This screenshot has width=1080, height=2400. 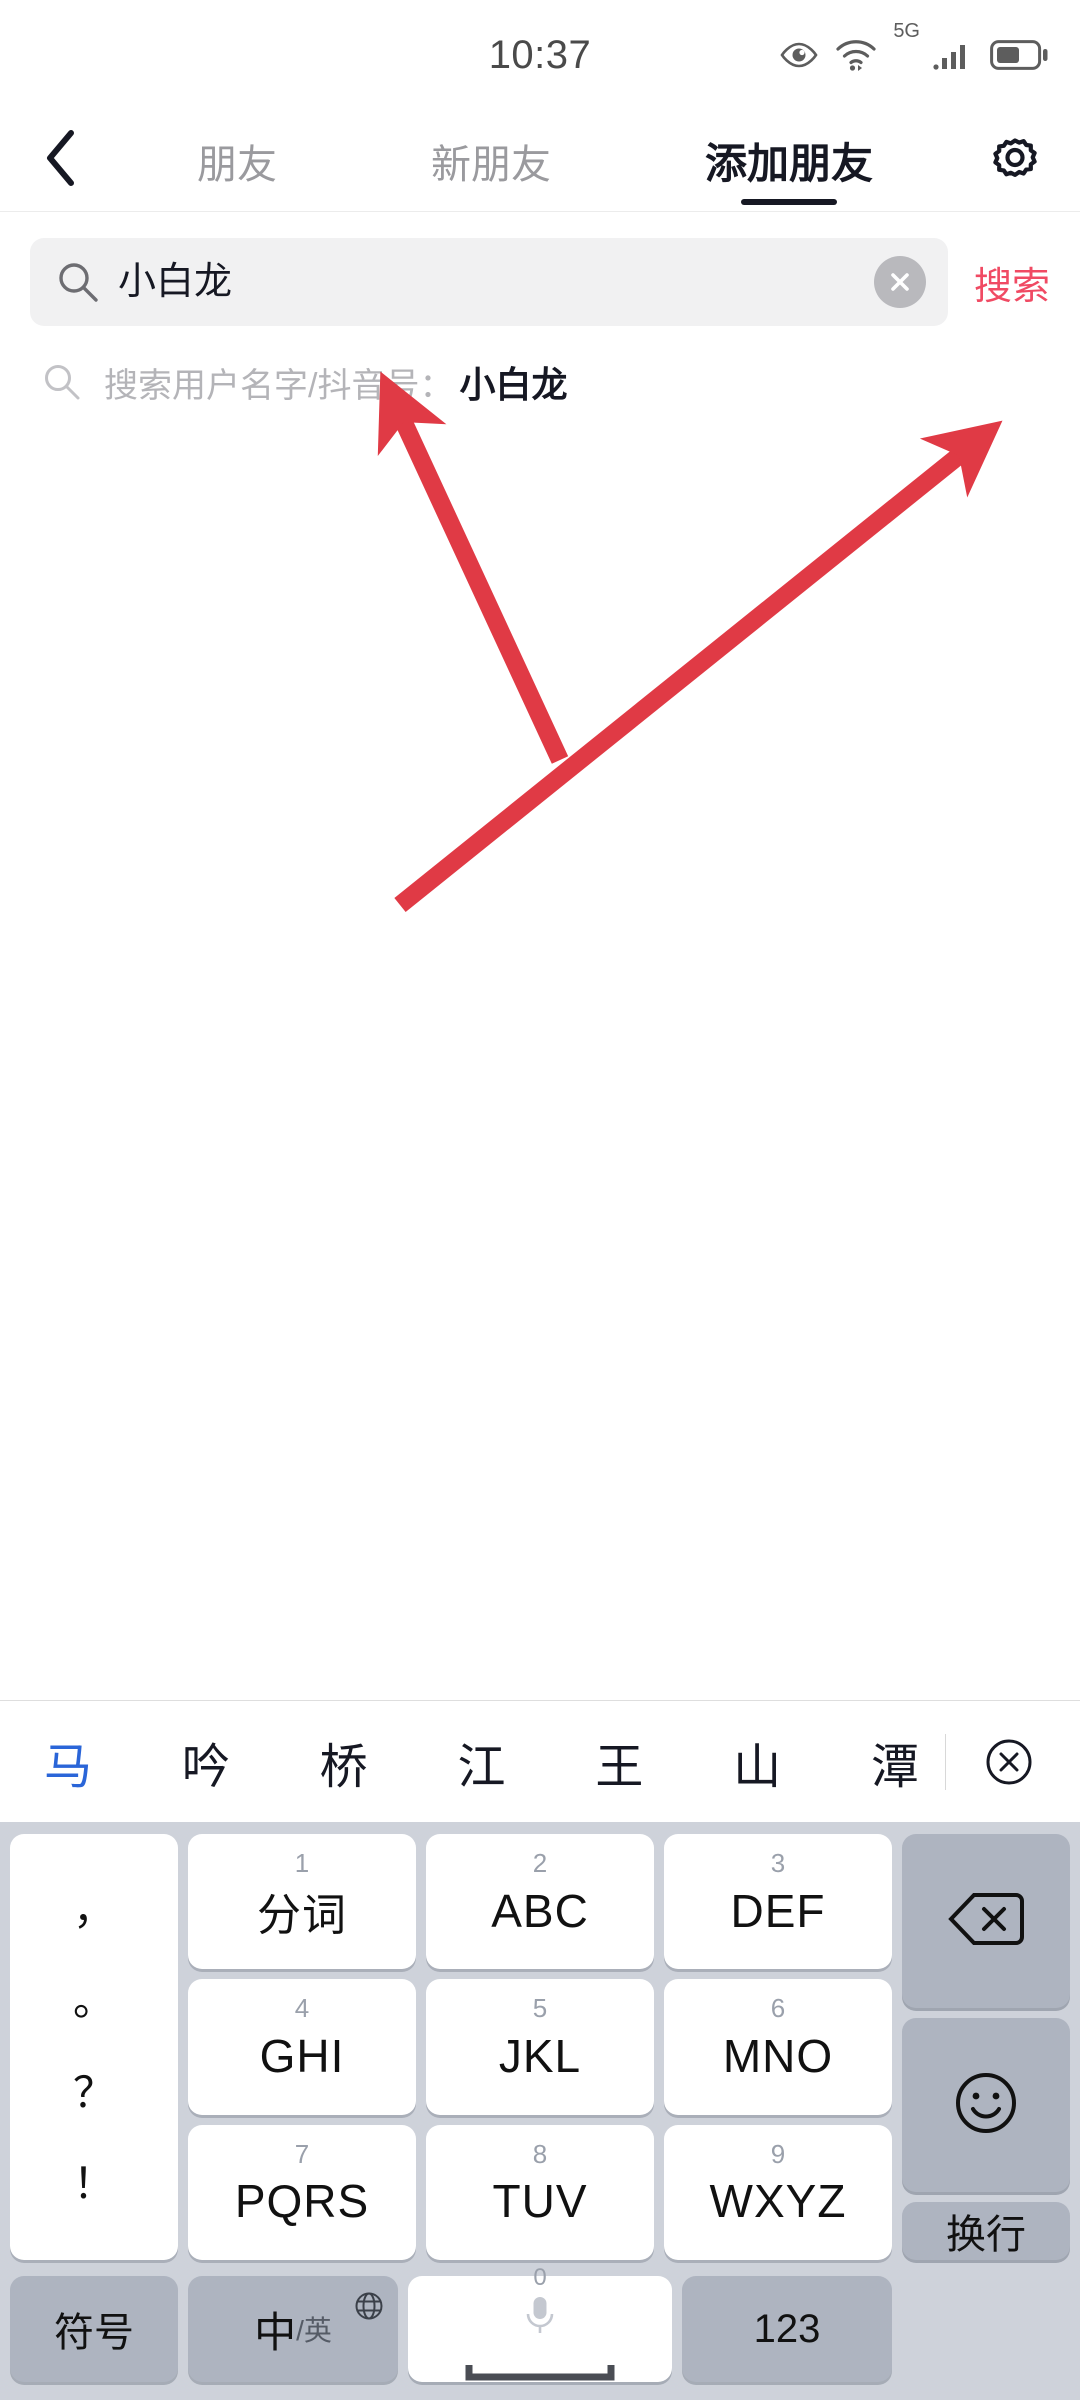 What do you see at coordinates (906, 31) in the screenshot?
I see `network-type-label: 5G` at bounding box center [906, 31].